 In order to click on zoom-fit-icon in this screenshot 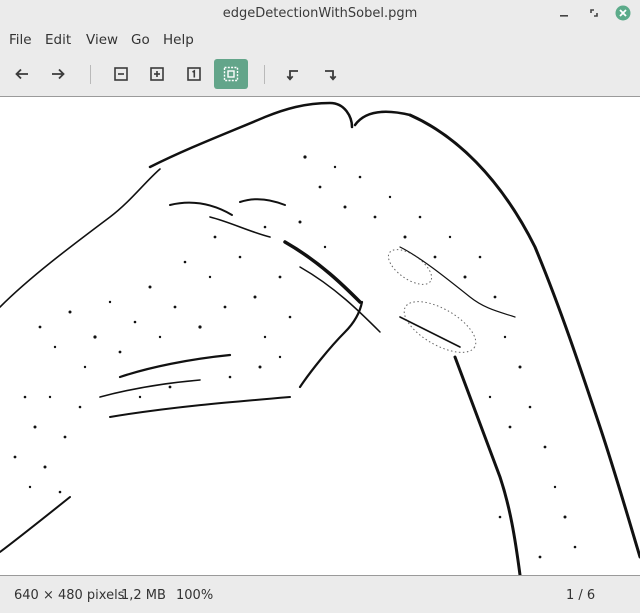, I will do `click(231, 74)`.